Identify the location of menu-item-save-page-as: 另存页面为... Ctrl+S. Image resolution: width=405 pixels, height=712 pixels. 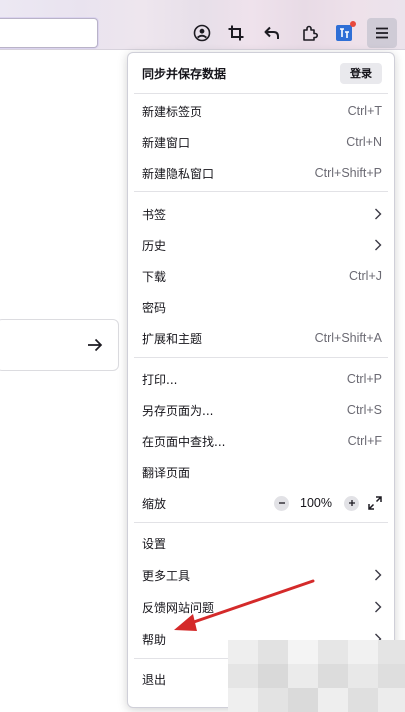
(261, 410).